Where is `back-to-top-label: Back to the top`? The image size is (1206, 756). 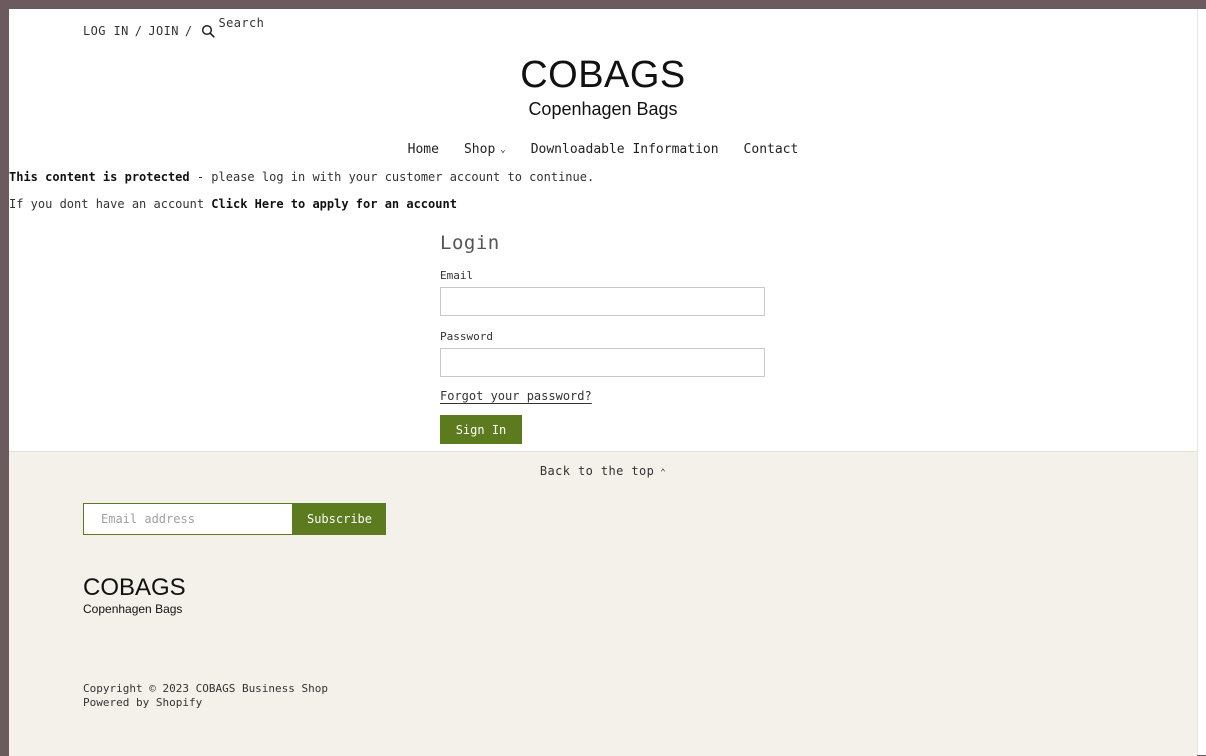 back-to-top-label: Back to the top is located at coordinates (597, 471).